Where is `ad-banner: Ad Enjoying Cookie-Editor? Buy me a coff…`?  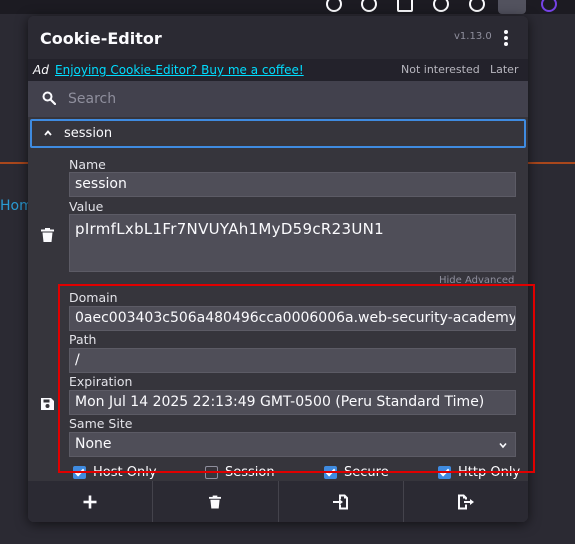
ad-banner: Ad Enjoying Cookie-Editor? Buy me a coff… is located at coordinates (278, 70).